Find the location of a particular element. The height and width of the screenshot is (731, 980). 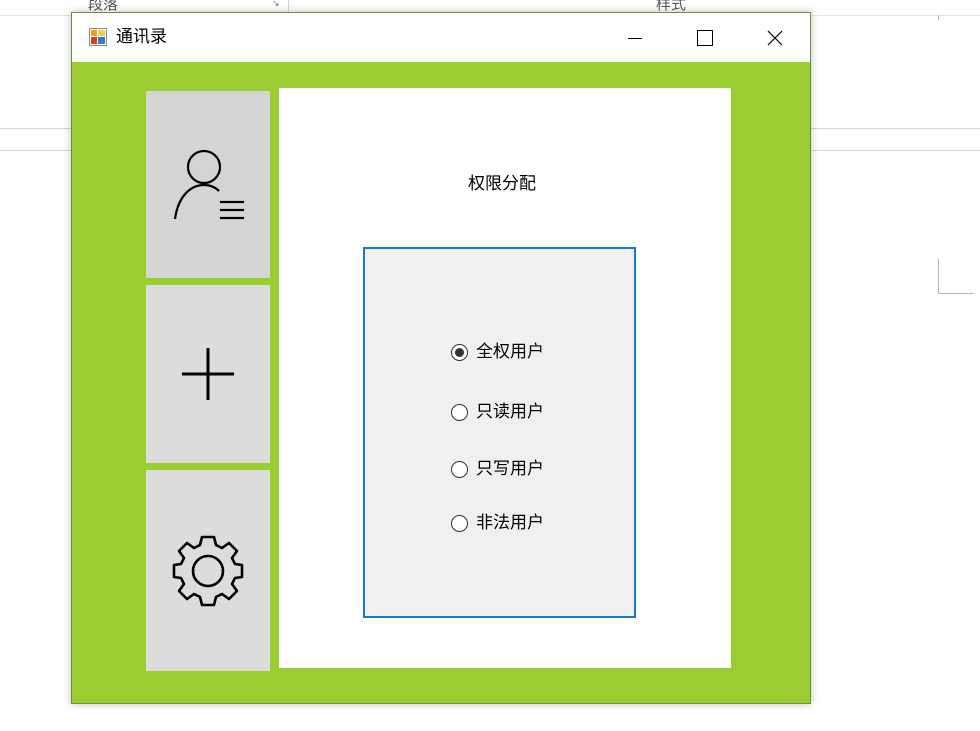

gear-icon is located at coordinates (208, 570).